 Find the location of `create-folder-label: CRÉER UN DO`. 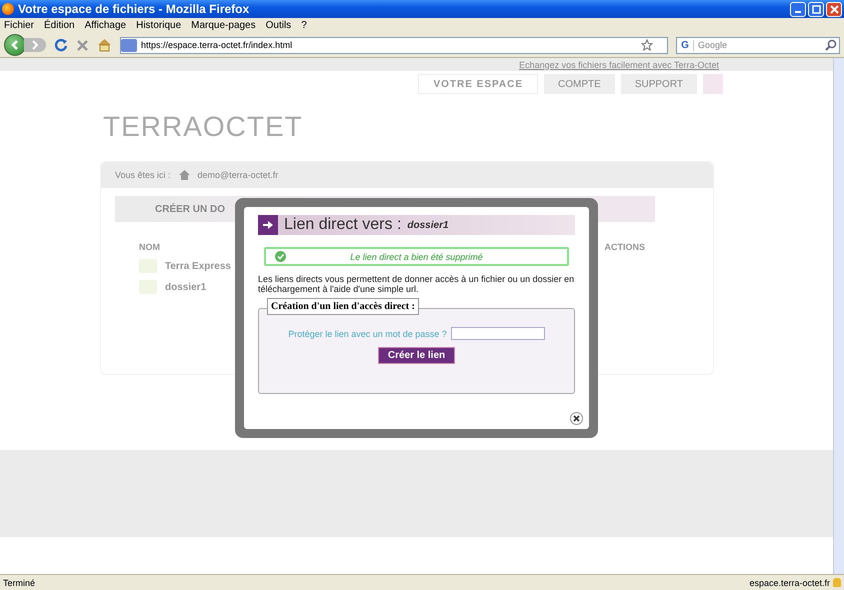

create-folder-label: CRÉER UN DO is located at coordinates (190, 209).